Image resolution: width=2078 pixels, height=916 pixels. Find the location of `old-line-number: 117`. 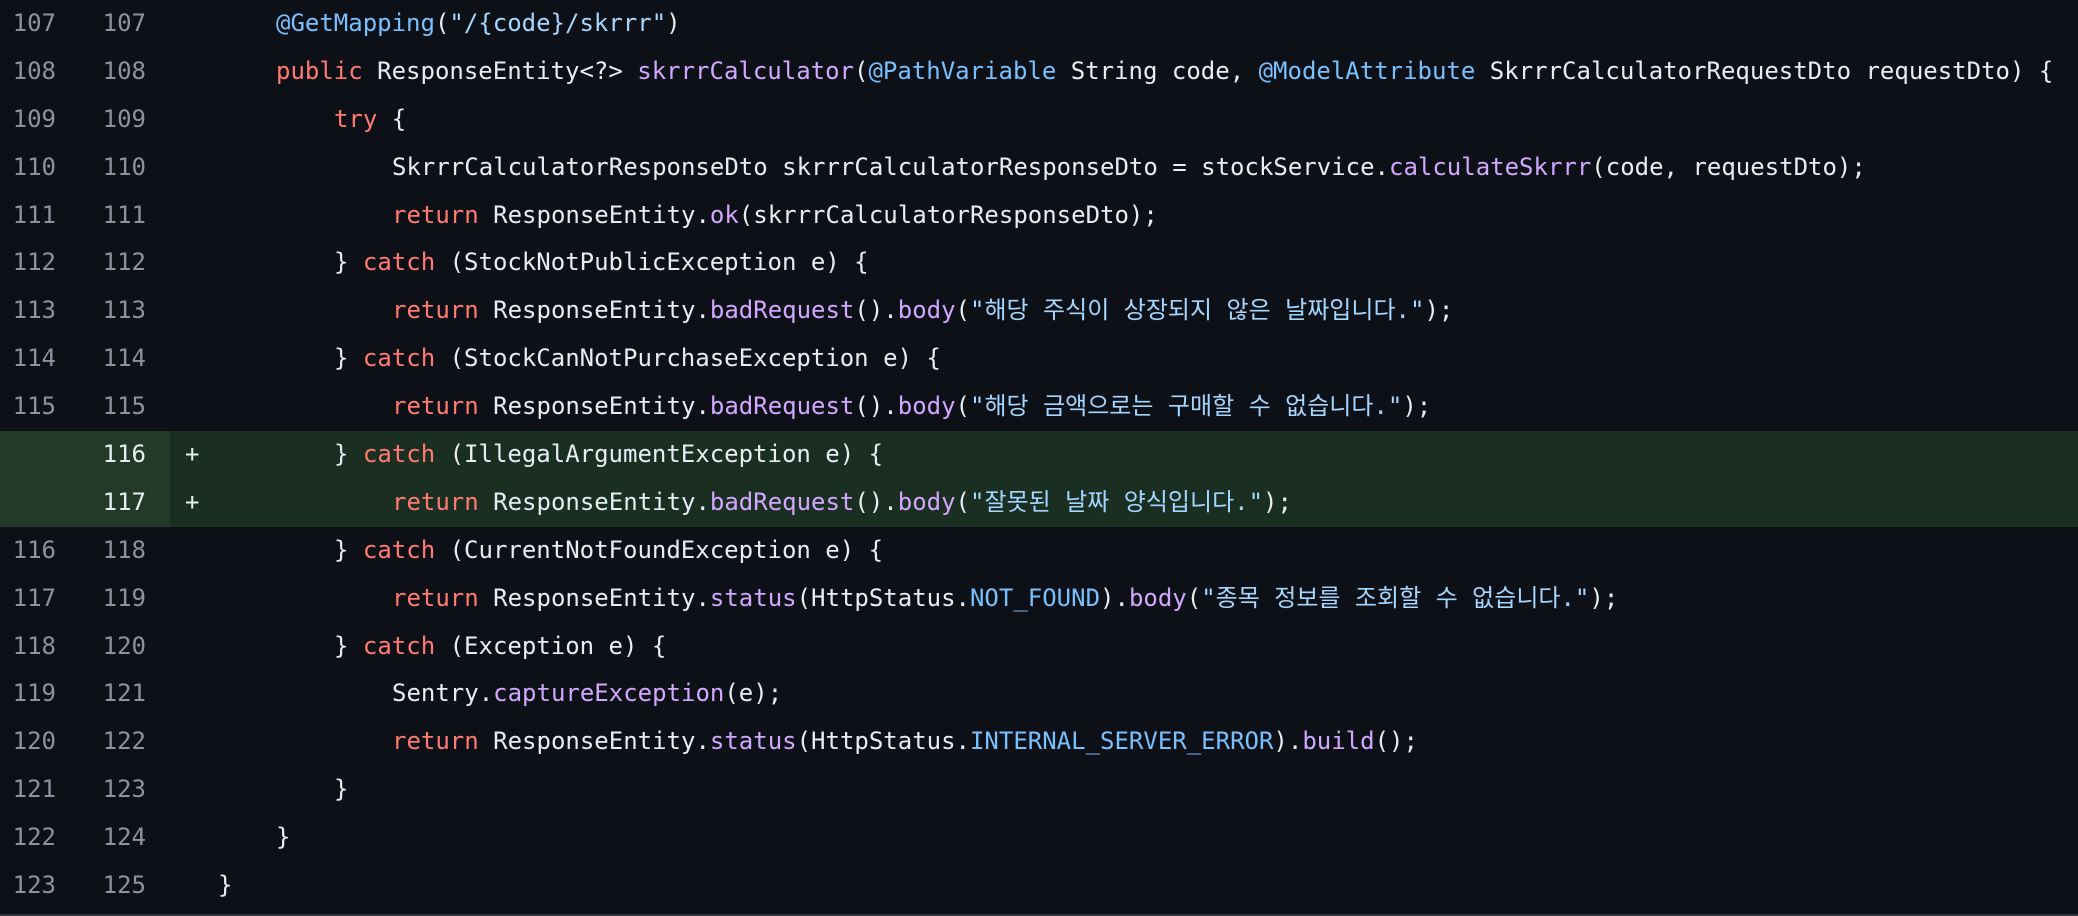

old-line-number: 117 is located at coordinates (34, 599).